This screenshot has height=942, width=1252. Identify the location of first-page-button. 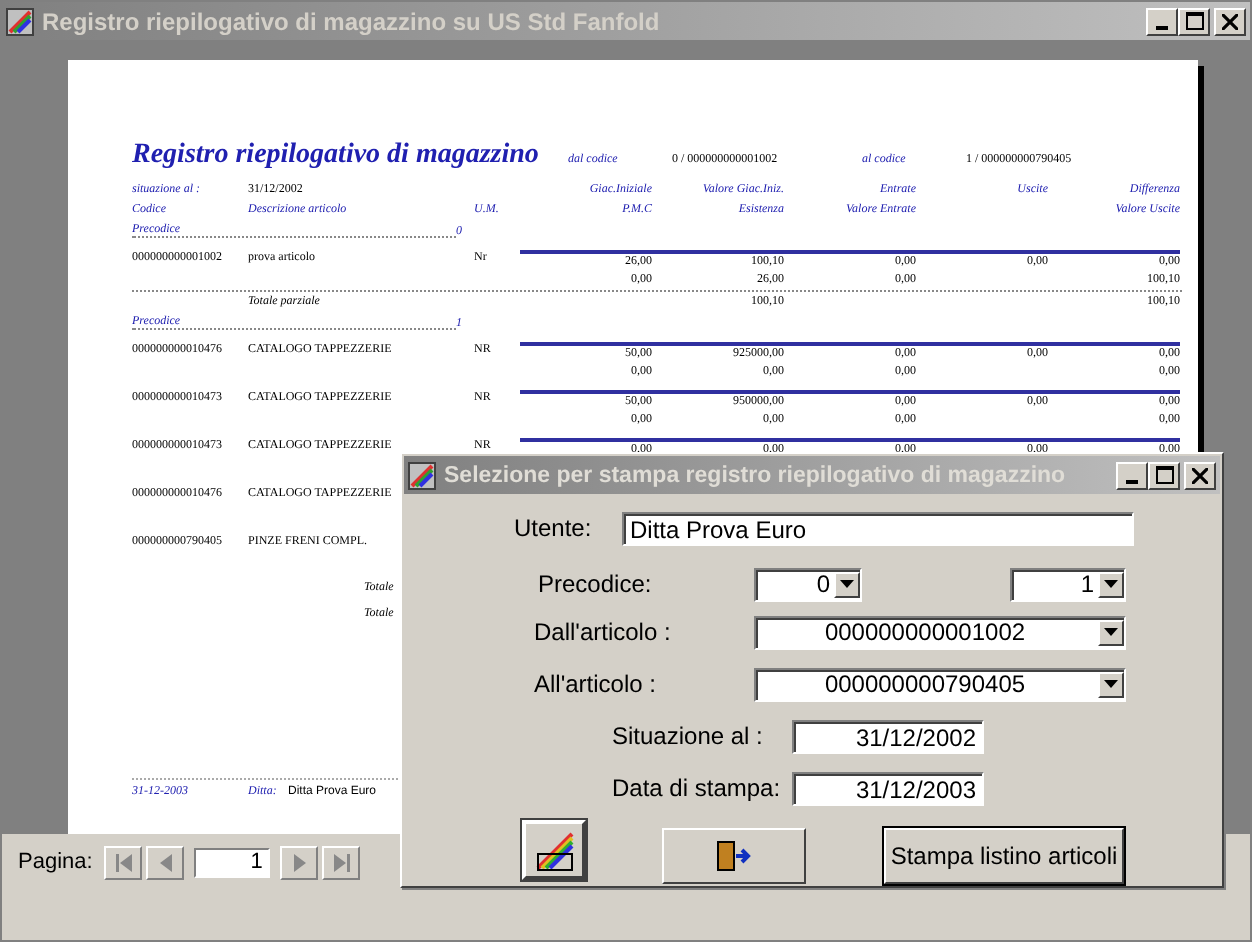
(123, 862).